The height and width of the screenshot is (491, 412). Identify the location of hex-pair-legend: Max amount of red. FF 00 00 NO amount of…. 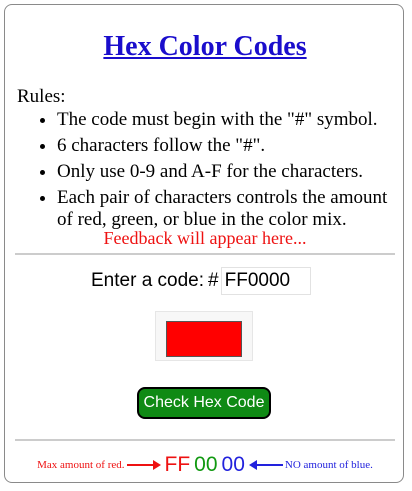
(205, 465).